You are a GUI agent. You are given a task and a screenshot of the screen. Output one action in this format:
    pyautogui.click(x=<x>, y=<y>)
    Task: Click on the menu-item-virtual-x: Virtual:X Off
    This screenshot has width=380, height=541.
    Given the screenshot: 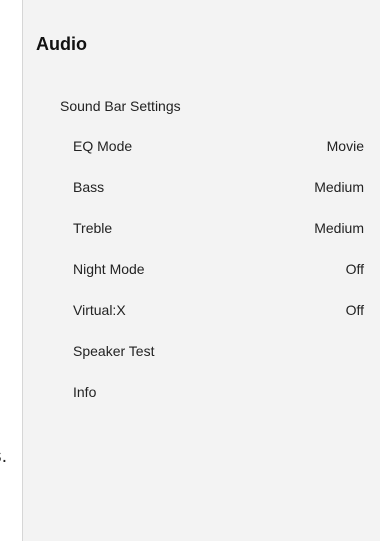 What is the action you would take?
    pyautogui.click(x=201, y=310)
    